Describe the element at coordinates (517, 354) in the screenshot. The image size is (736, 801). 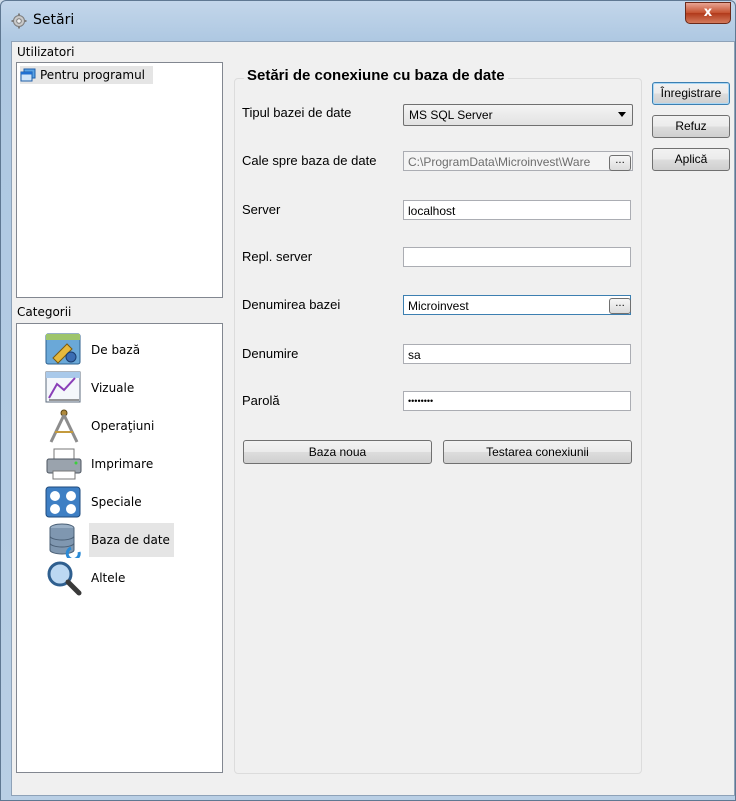
I see `username-input: sa` at that location.